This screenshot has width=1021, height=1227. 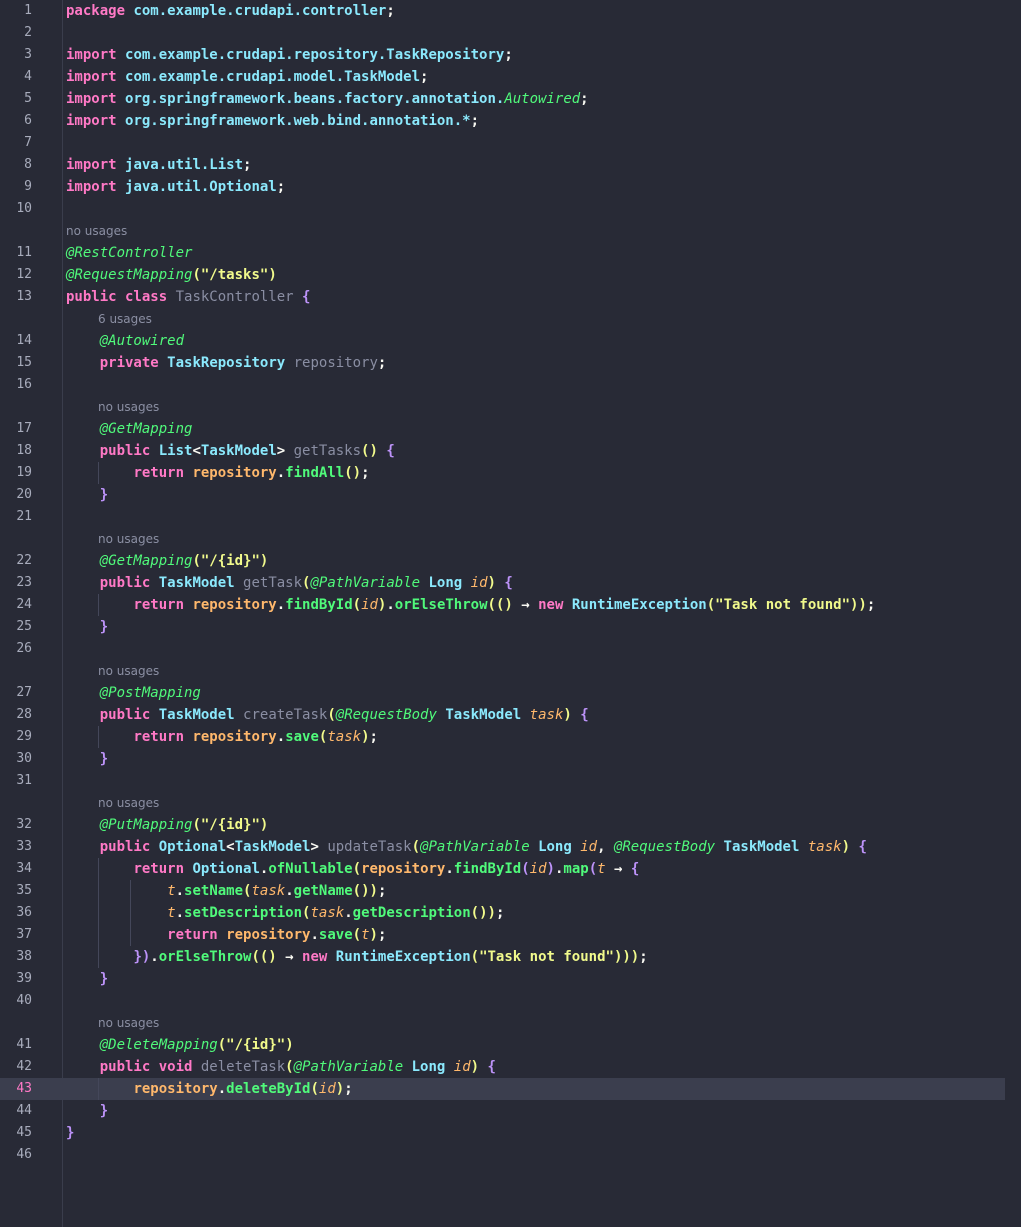 What do you see at coordinates (510, 11) in the screenshot?
I see `code-line: 1 package com.example.crudapi.controller;` at bounding box center [510, 11].